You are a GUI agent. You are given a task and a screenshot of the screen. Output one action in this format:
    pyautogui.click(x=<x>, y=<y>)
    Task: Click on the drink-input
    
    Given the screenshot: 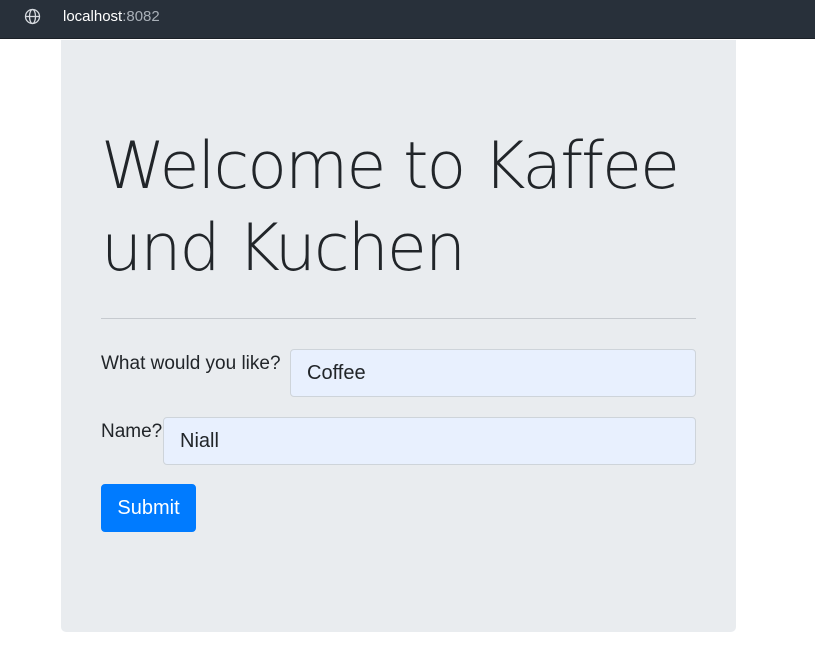 What is the action you would take?
    pyautogui.click(x=493, y=373)
    